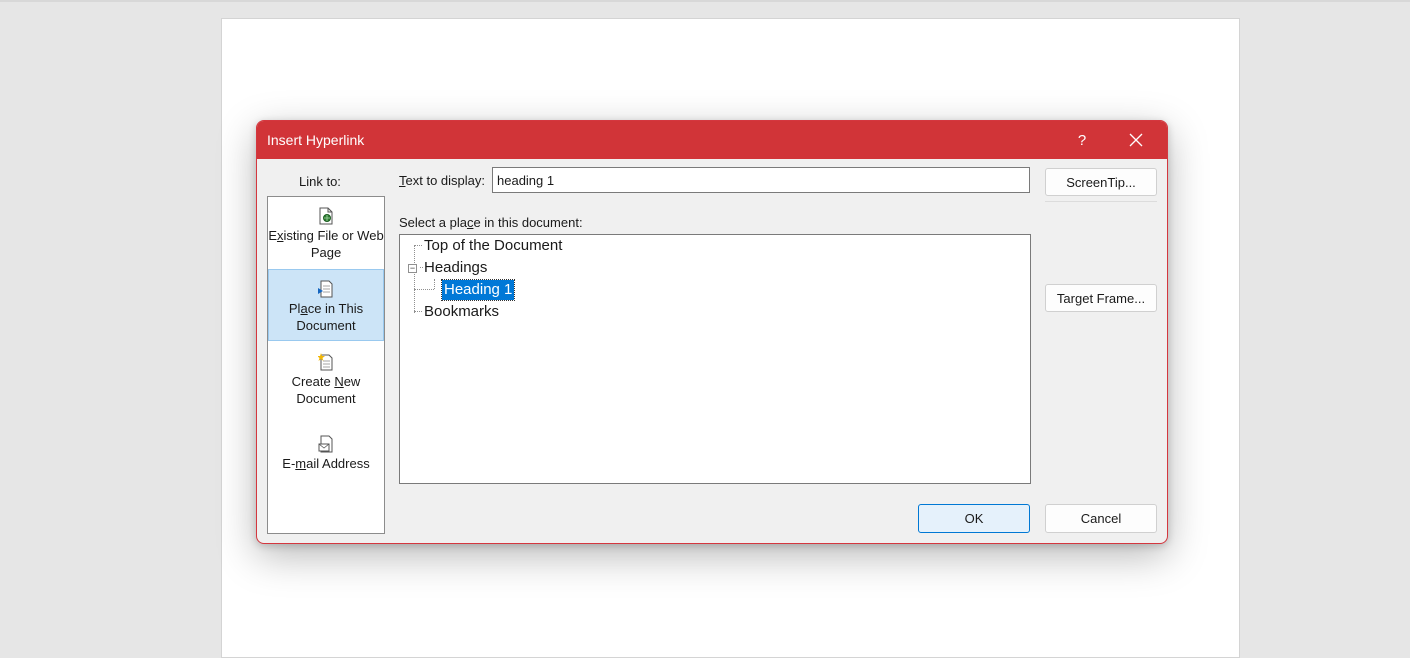  I want to click on select-place-label: Select a place in this document:, so click(491, 222).